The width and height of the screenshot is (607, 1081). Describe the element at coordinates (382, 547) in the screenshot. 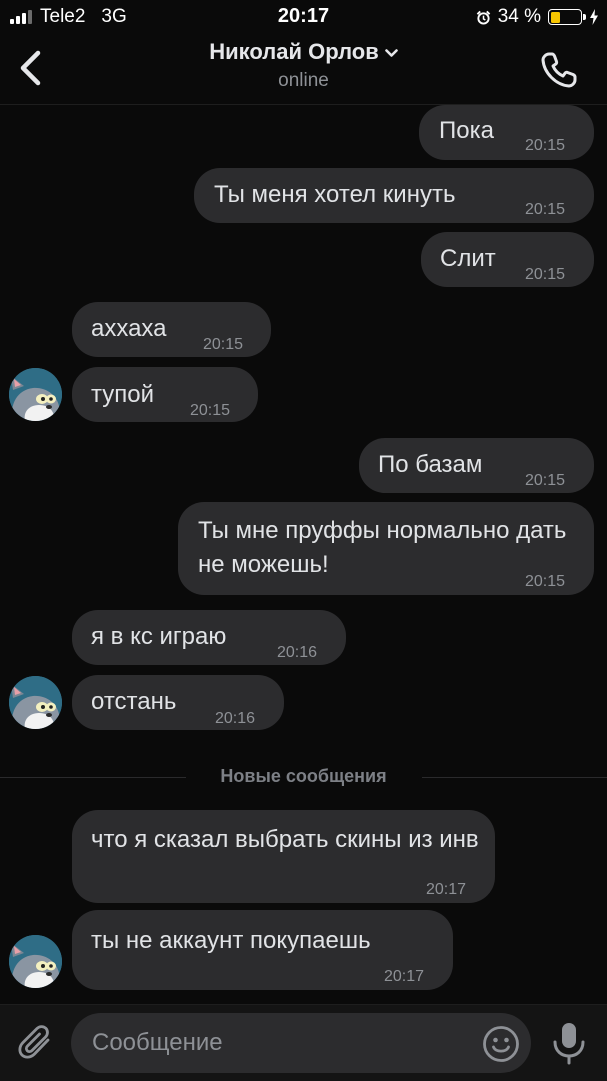

I see `message-text: Ты мне пруффы нормально дать не можешь!` at that location.